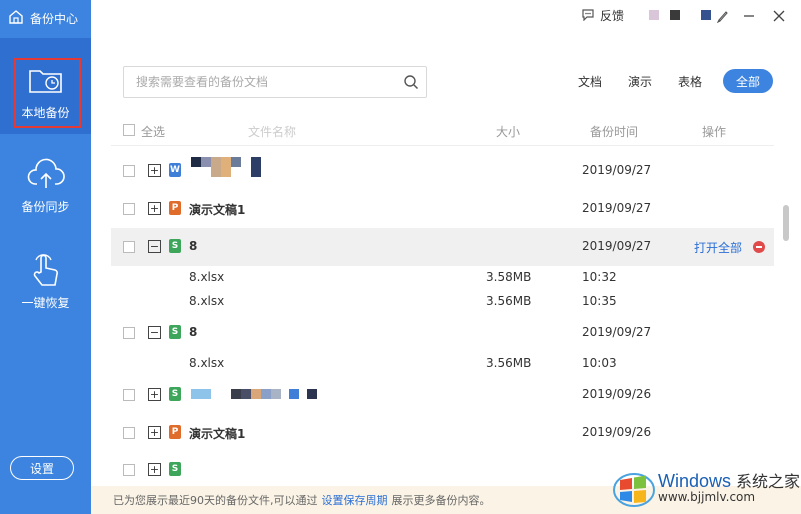  I want to click on filter-tabs: 文档 演示 表格 全部, so click(669, 81).